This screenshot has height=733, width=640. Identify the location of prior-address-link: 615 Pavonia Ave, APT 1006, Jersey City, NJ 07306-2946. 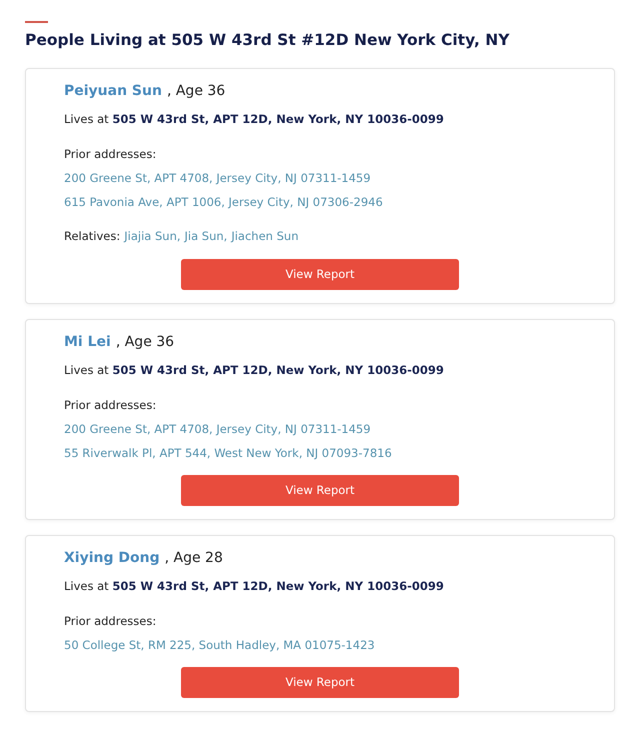
(223, 202).